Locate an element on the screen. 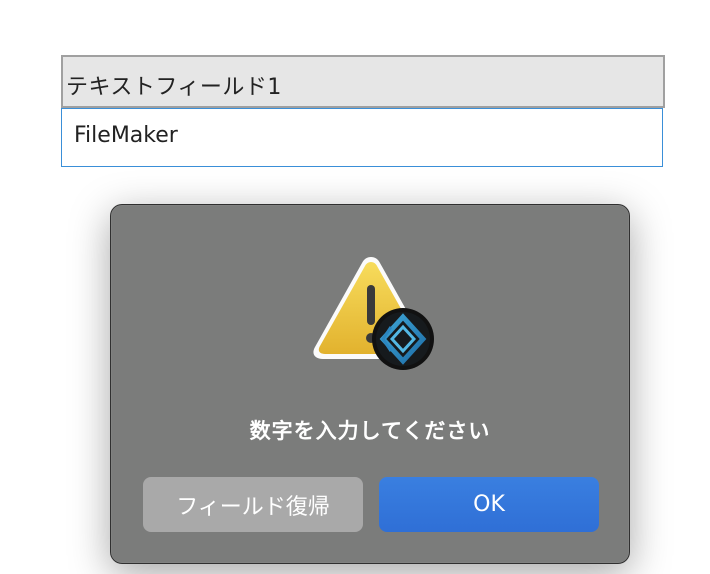  text-field-input: FileMaker is located at coordinates (362, 137).